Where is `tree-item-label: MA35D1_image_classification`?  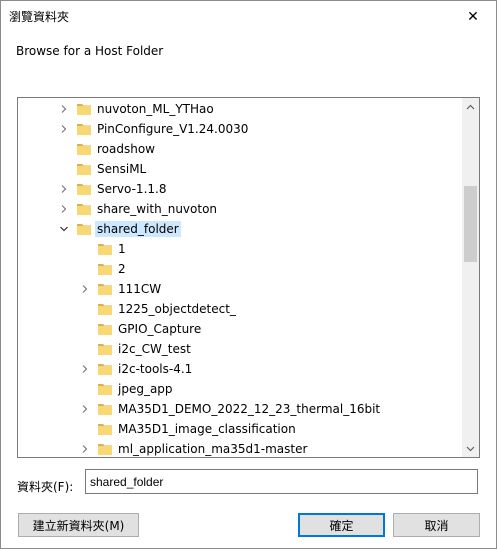
tree-item-label: MA35D1_image_classification is located at coordinates (207, 429).